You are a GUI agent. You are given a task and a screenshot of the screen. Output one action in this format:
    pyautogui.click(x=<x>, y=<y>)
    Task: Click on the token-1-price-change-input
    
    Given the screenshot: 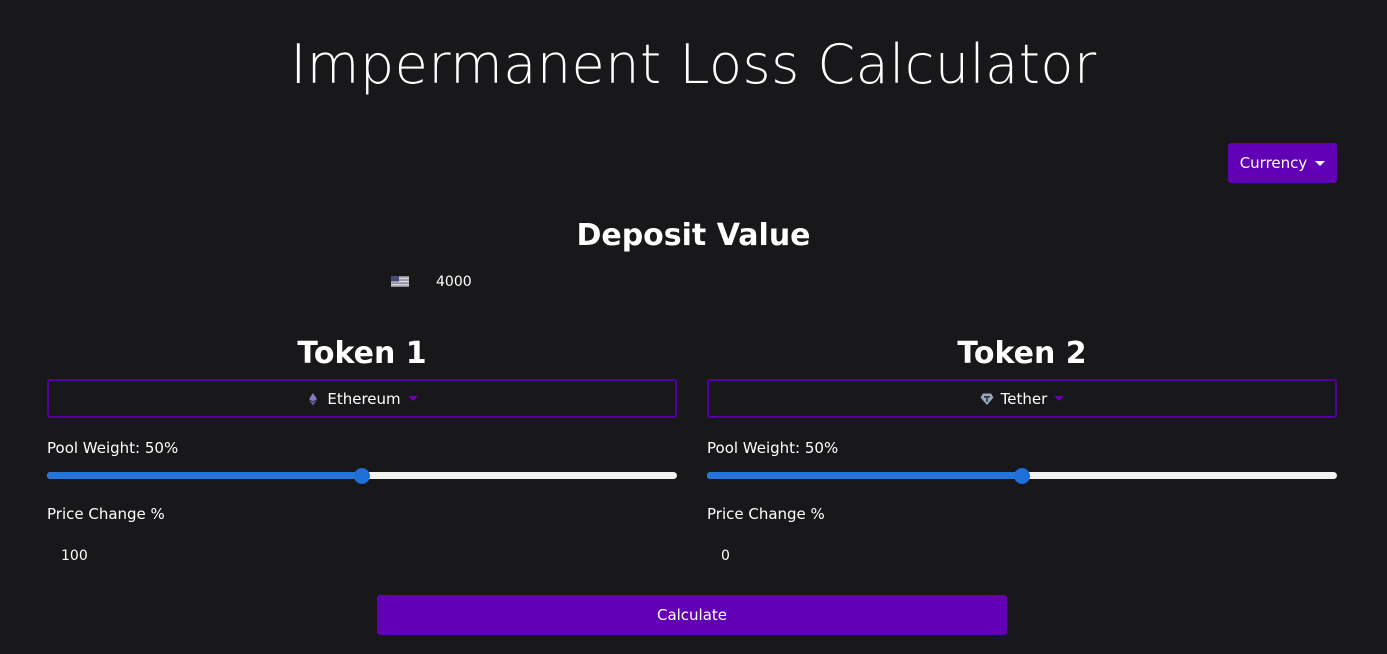 What is the action you would take?
    pyautogui.click(x=362, y=556)
    